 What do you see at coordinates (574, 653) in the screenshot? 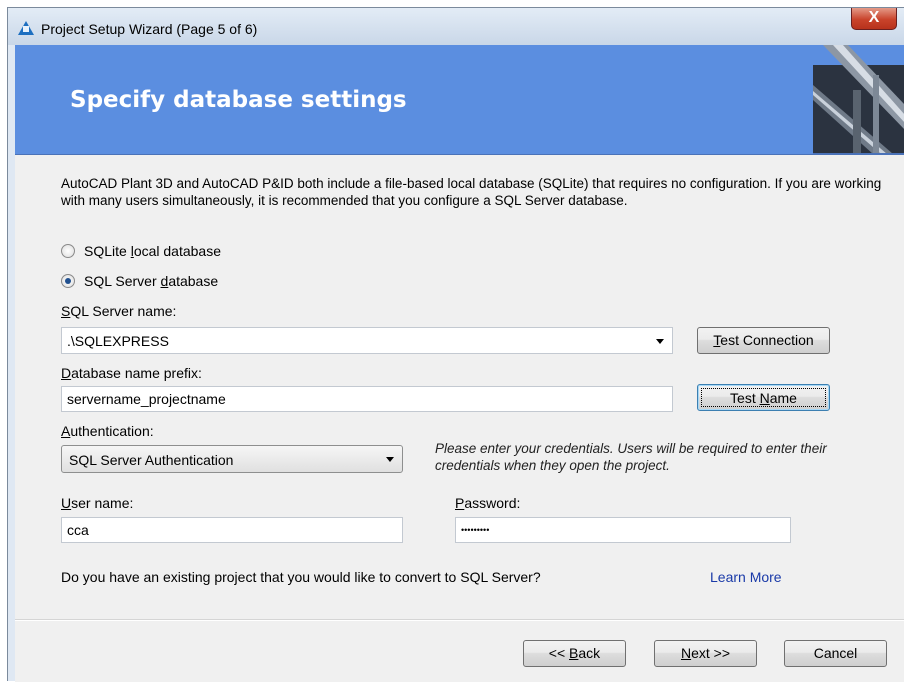
I see `back-button: << Back` at bounding box center [574, 653].